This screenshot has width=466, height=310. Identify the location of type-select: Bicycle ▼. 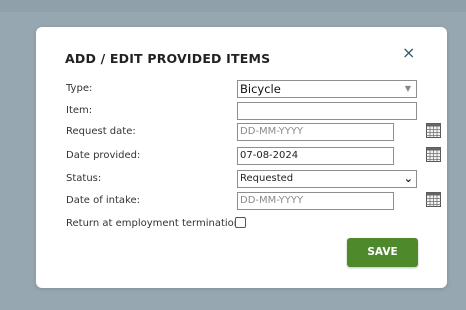
(327, 89).